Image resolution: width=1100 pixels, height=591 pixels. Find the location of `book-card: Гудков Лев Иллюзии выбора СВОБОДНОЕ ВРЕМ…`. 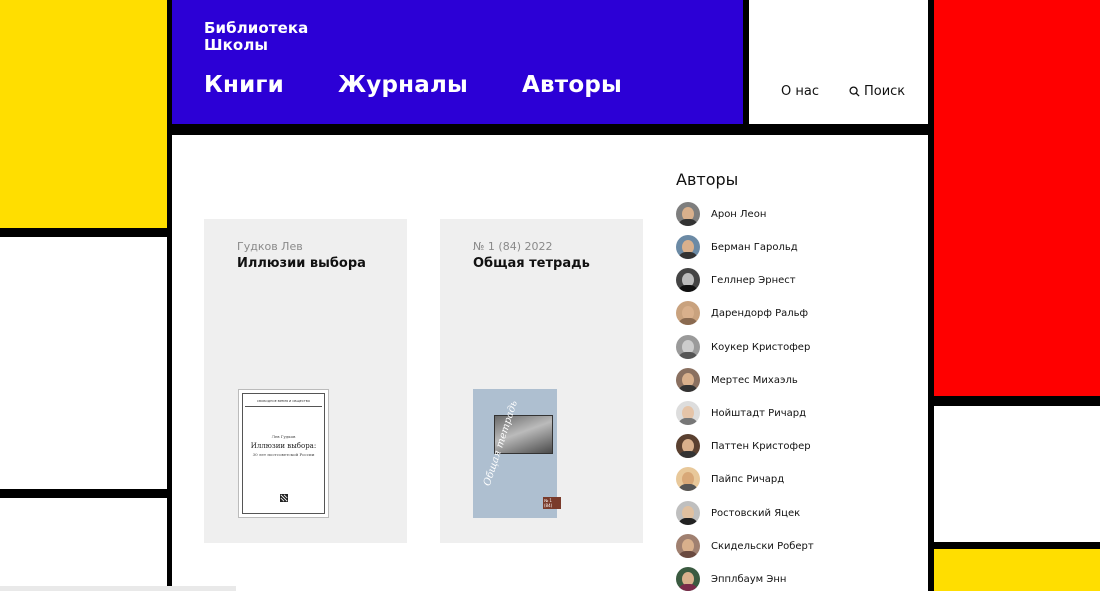

book-card: Гудков Лев Иллюзии выбора СВОБОДНОЕ ВРЕМ… is located at coordinates (305, 381).